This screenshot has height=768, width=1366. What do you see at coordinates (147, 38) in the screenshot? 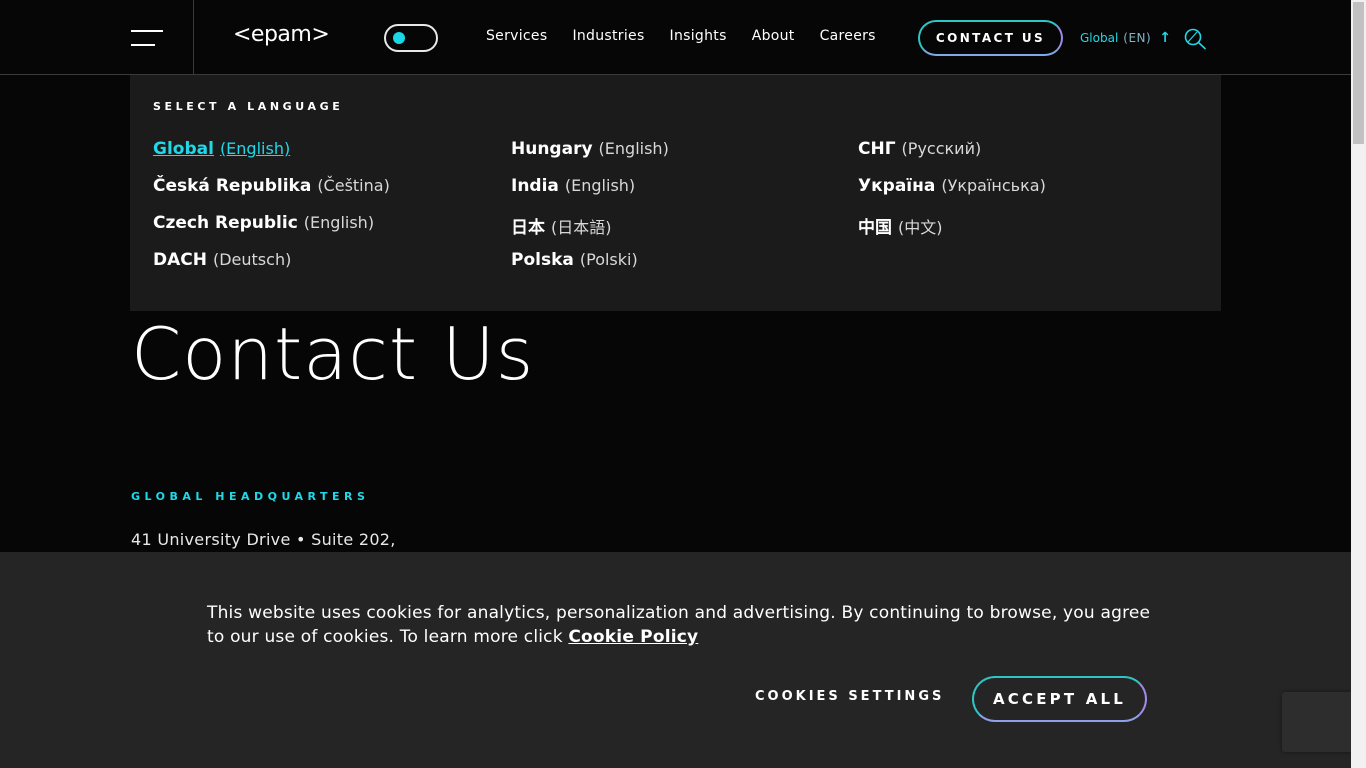
I see `hamburger-menu-icon` at bounding box center [147, 38].